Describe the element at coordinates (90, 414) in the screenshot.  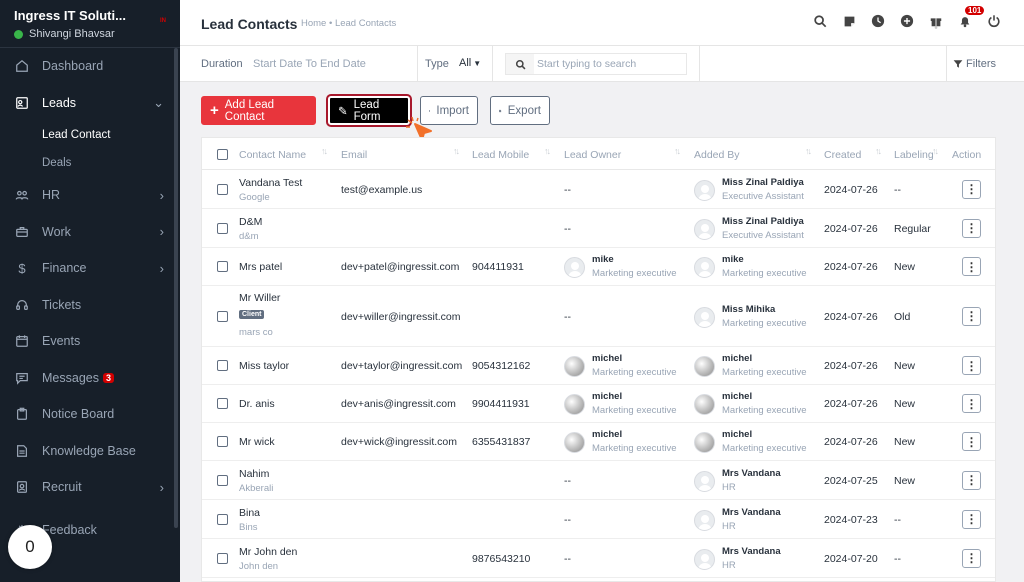
I see `sidebar-item-notice-board: Notice Board` at that location.